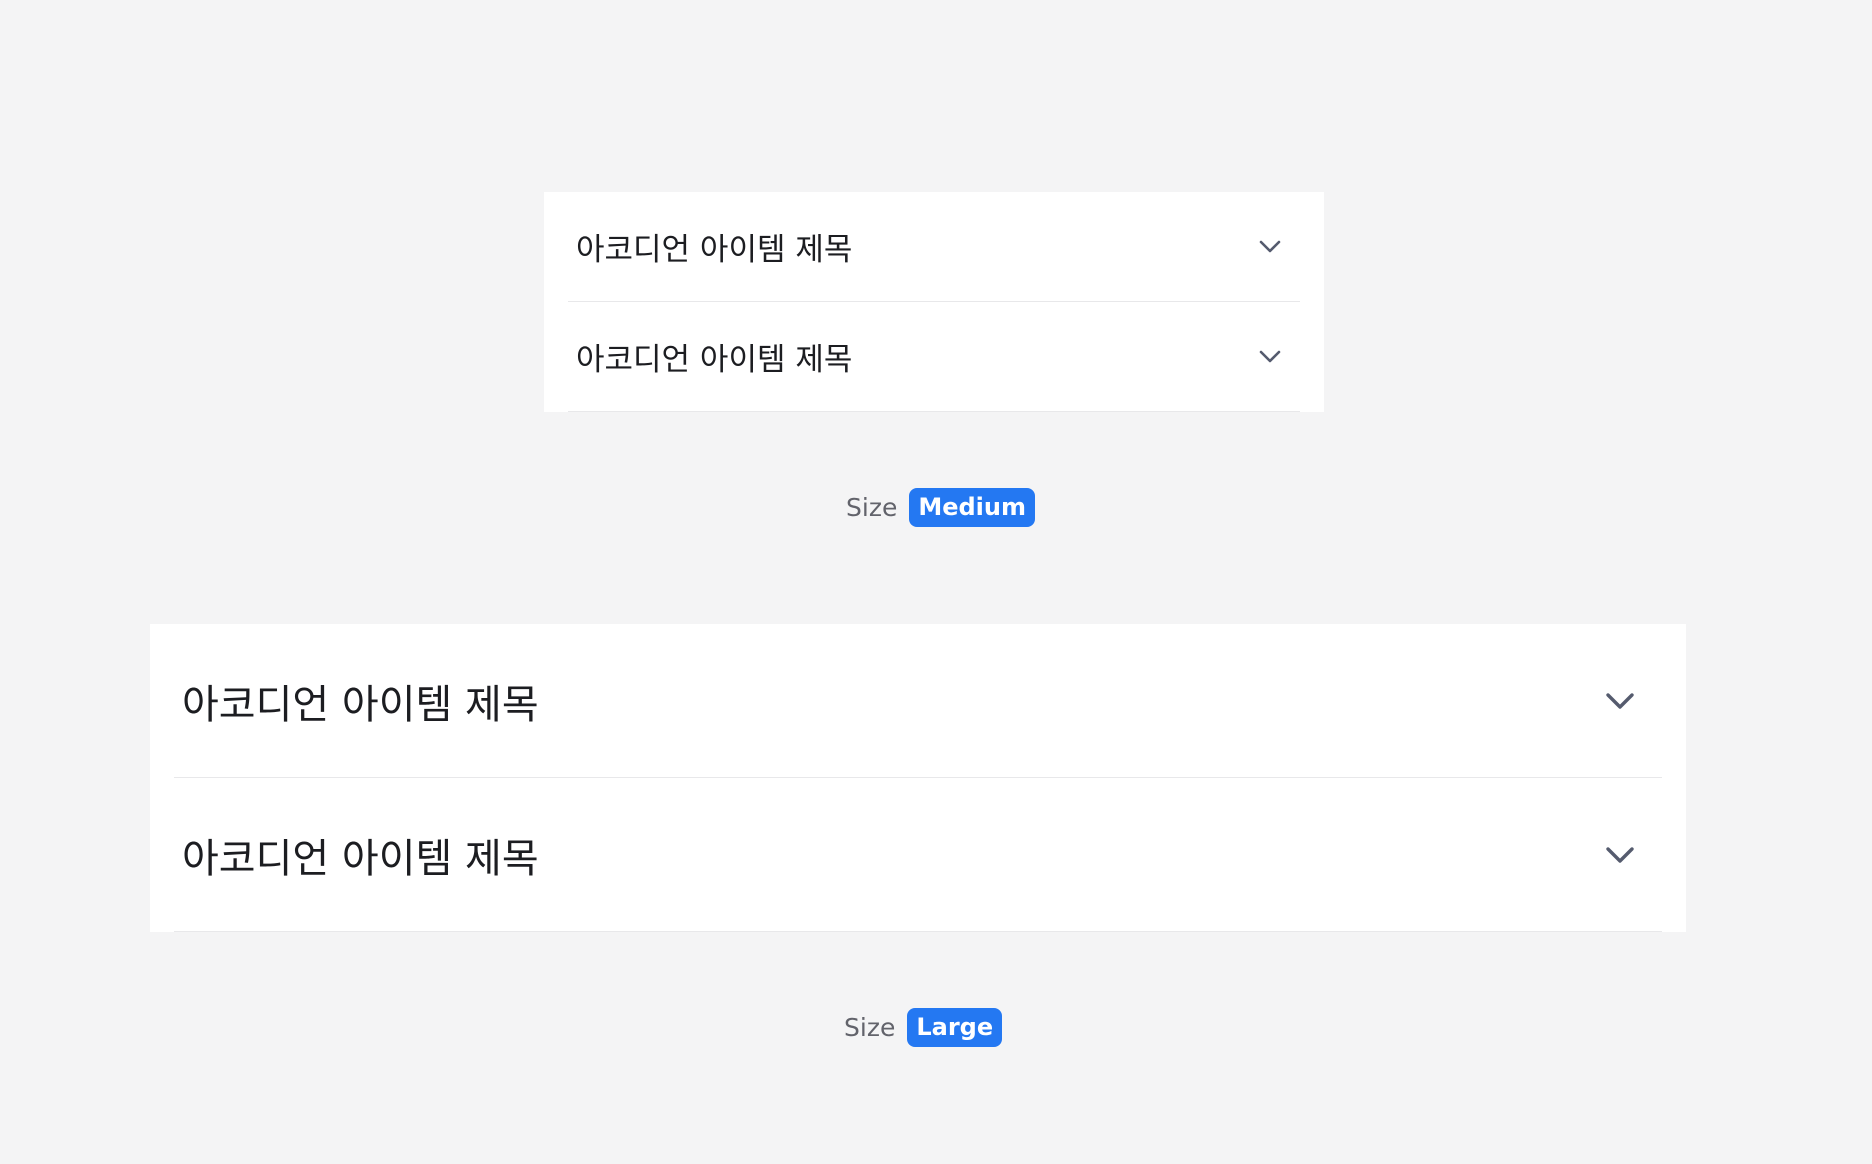  I want to click on size-caption: Size Large, so click(923, 1027).